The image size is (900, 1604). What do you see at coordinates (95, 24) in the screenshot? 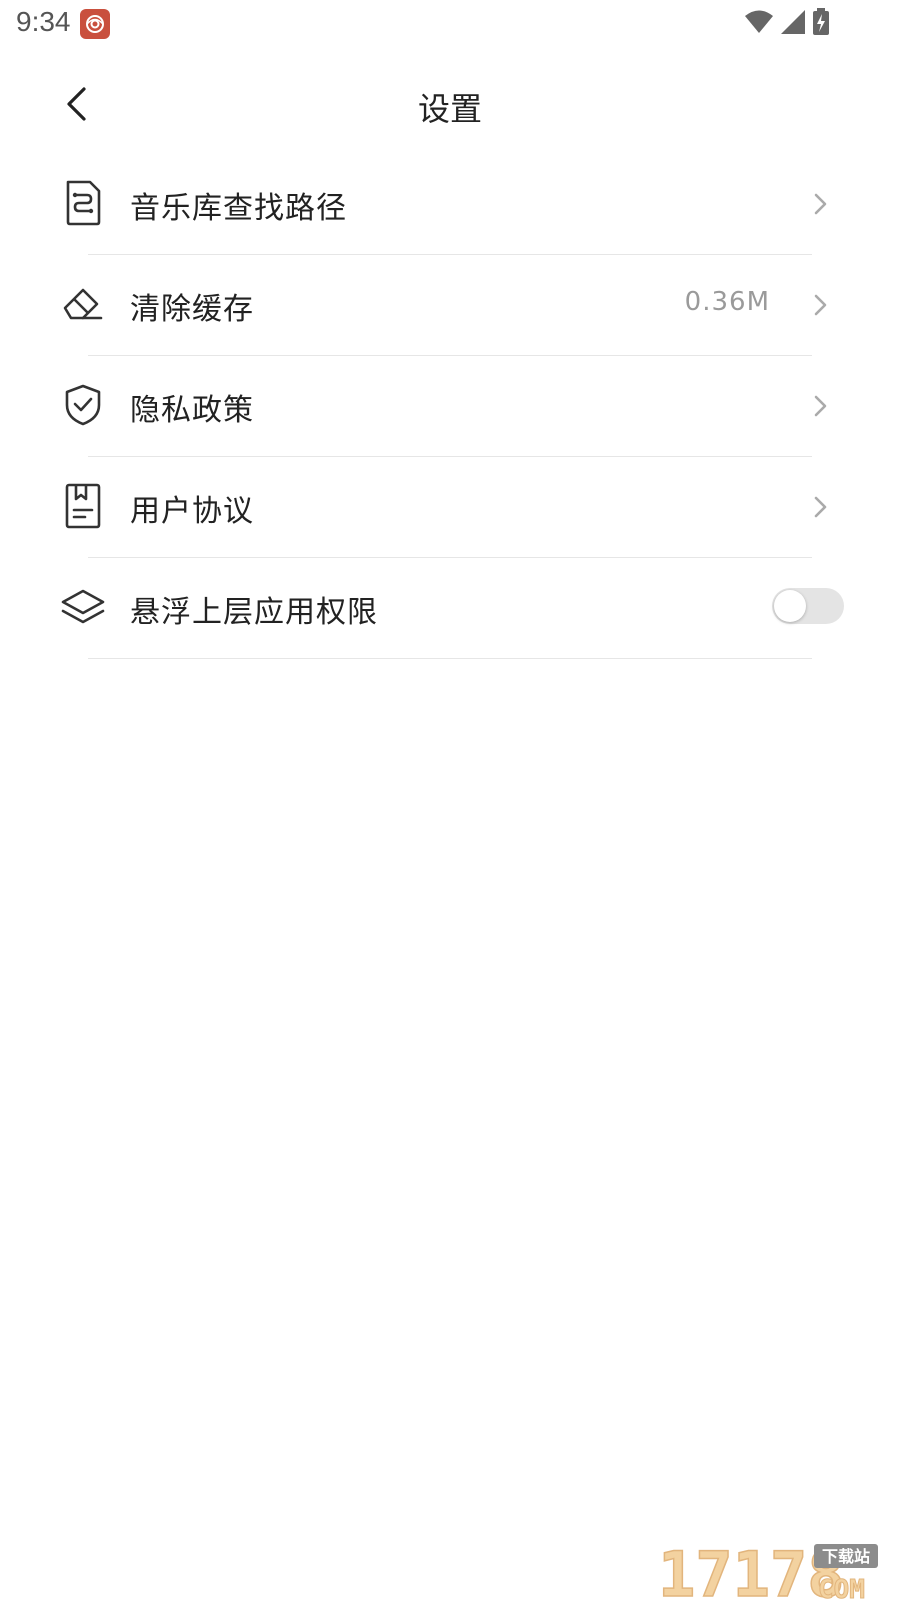
I see `notification-app-icon` at bounding box center [95, 24].